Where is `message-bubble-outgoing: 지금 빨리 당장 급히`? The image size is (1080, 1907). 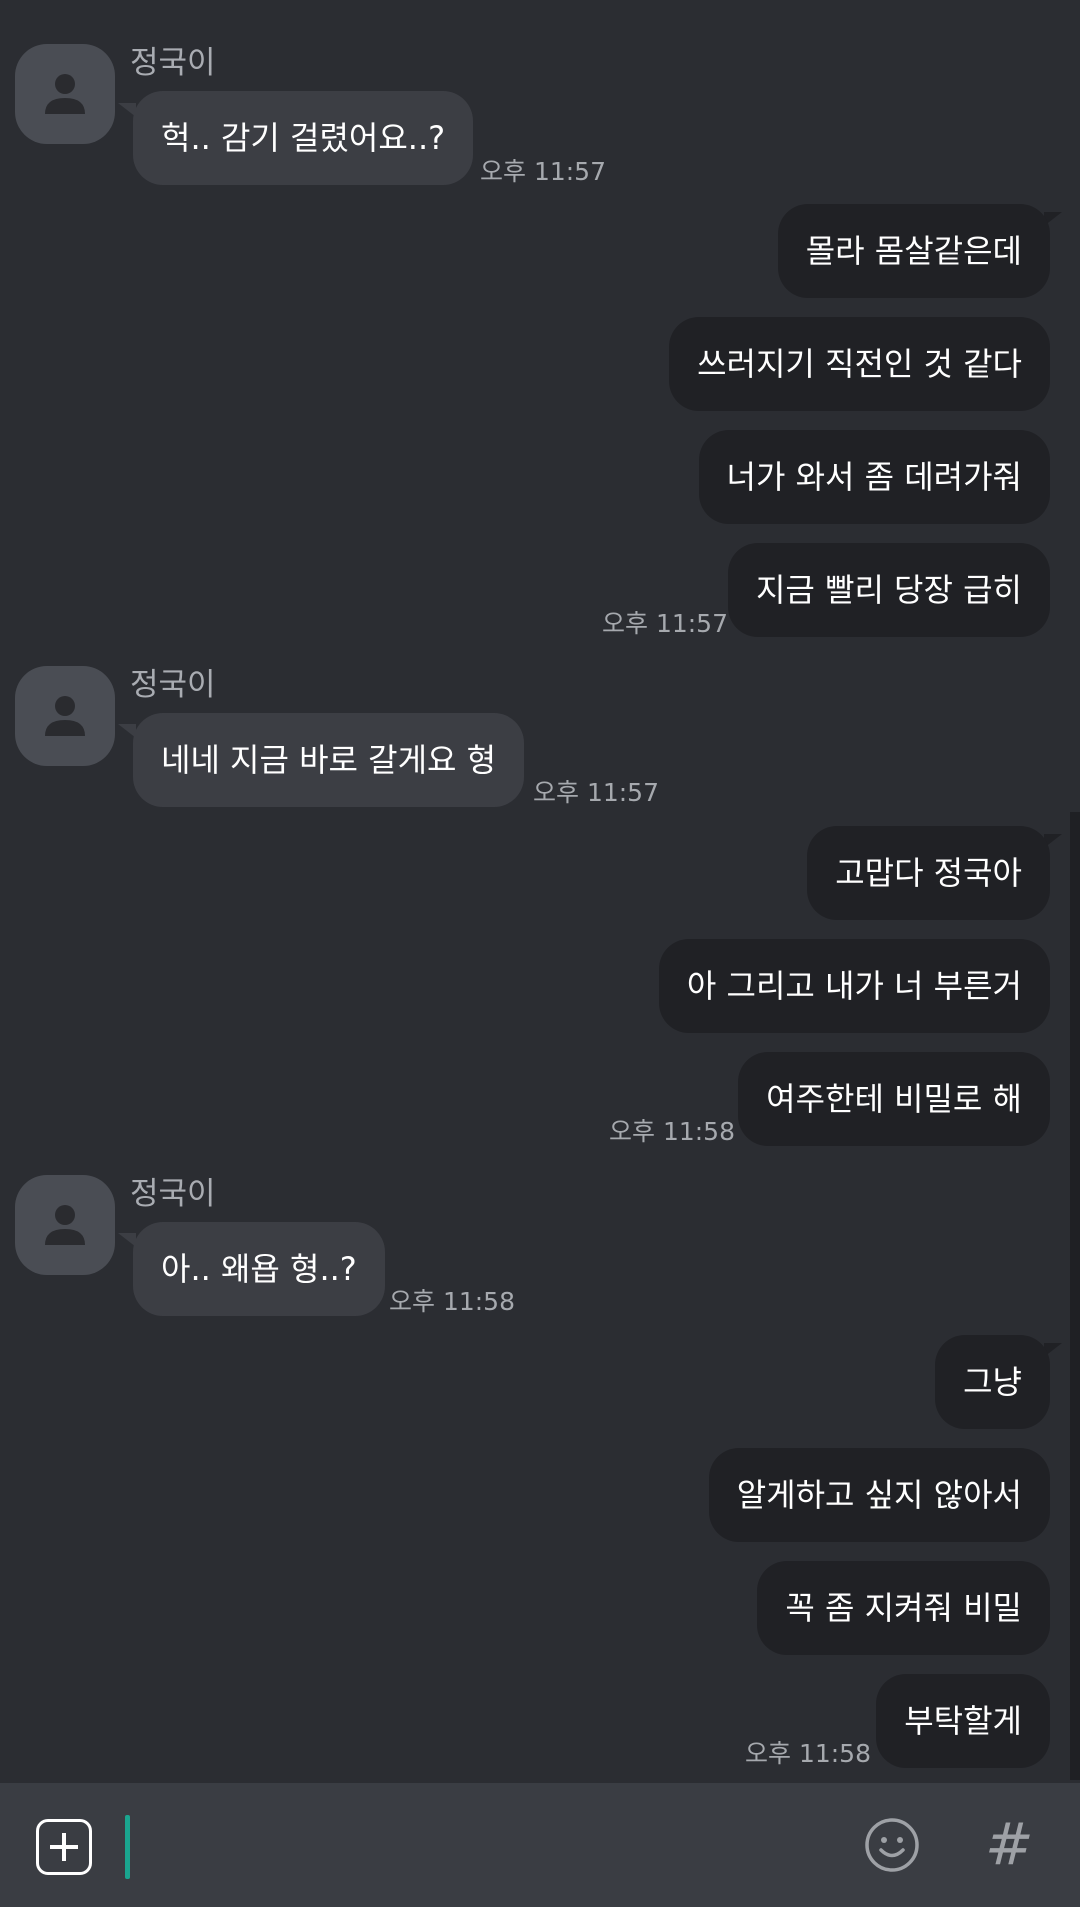 message-bubble-outgoing: 지금 빨리 당장 급히 is located at coordinates (888, 590).